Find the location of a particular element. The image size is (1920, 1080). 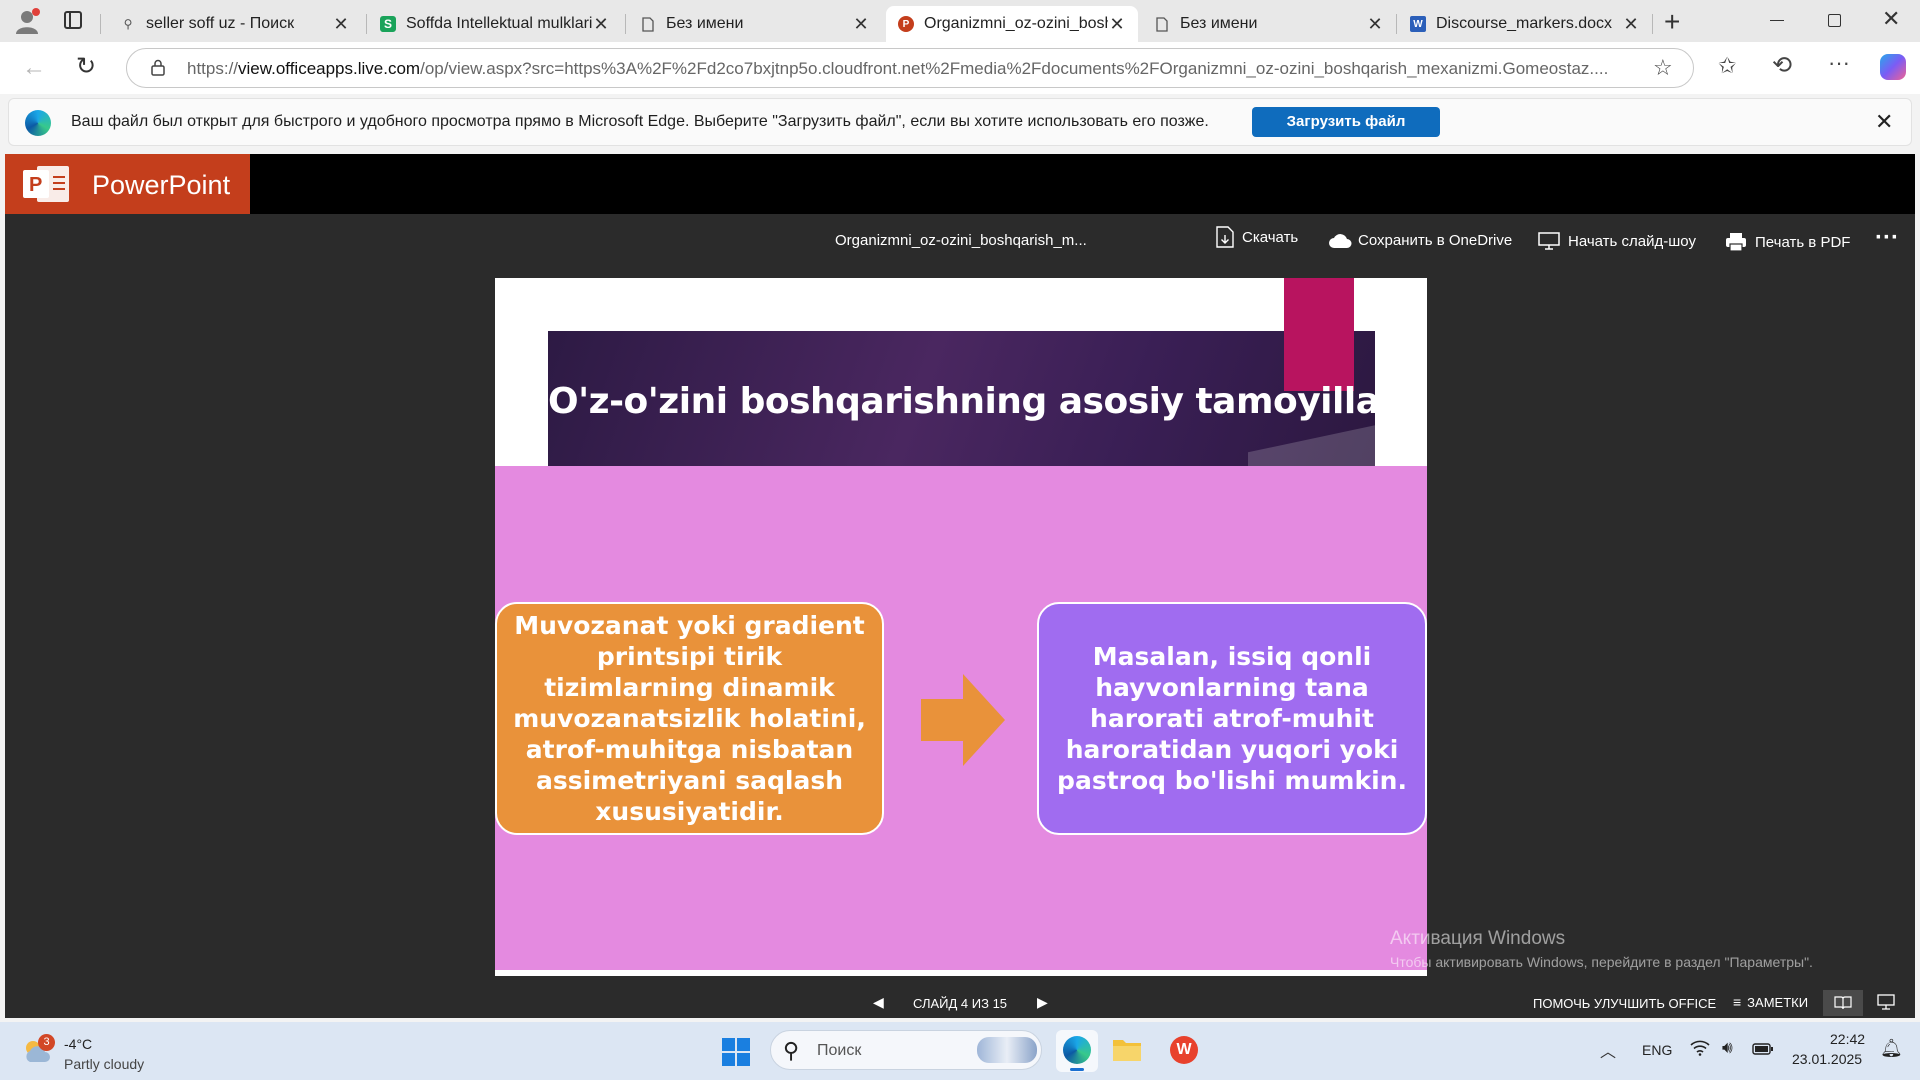

slide-accent-bar is located at coordinates (1319, 334).